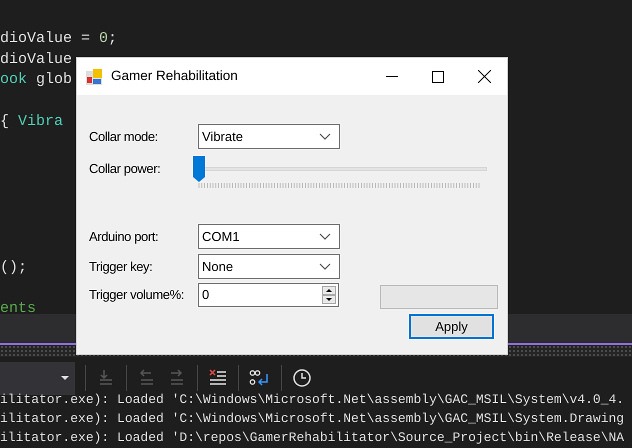  What do you see at coordinates (268, 295) in the screenshot?
I see `number-field: 0` at bounding box center [268, 295].